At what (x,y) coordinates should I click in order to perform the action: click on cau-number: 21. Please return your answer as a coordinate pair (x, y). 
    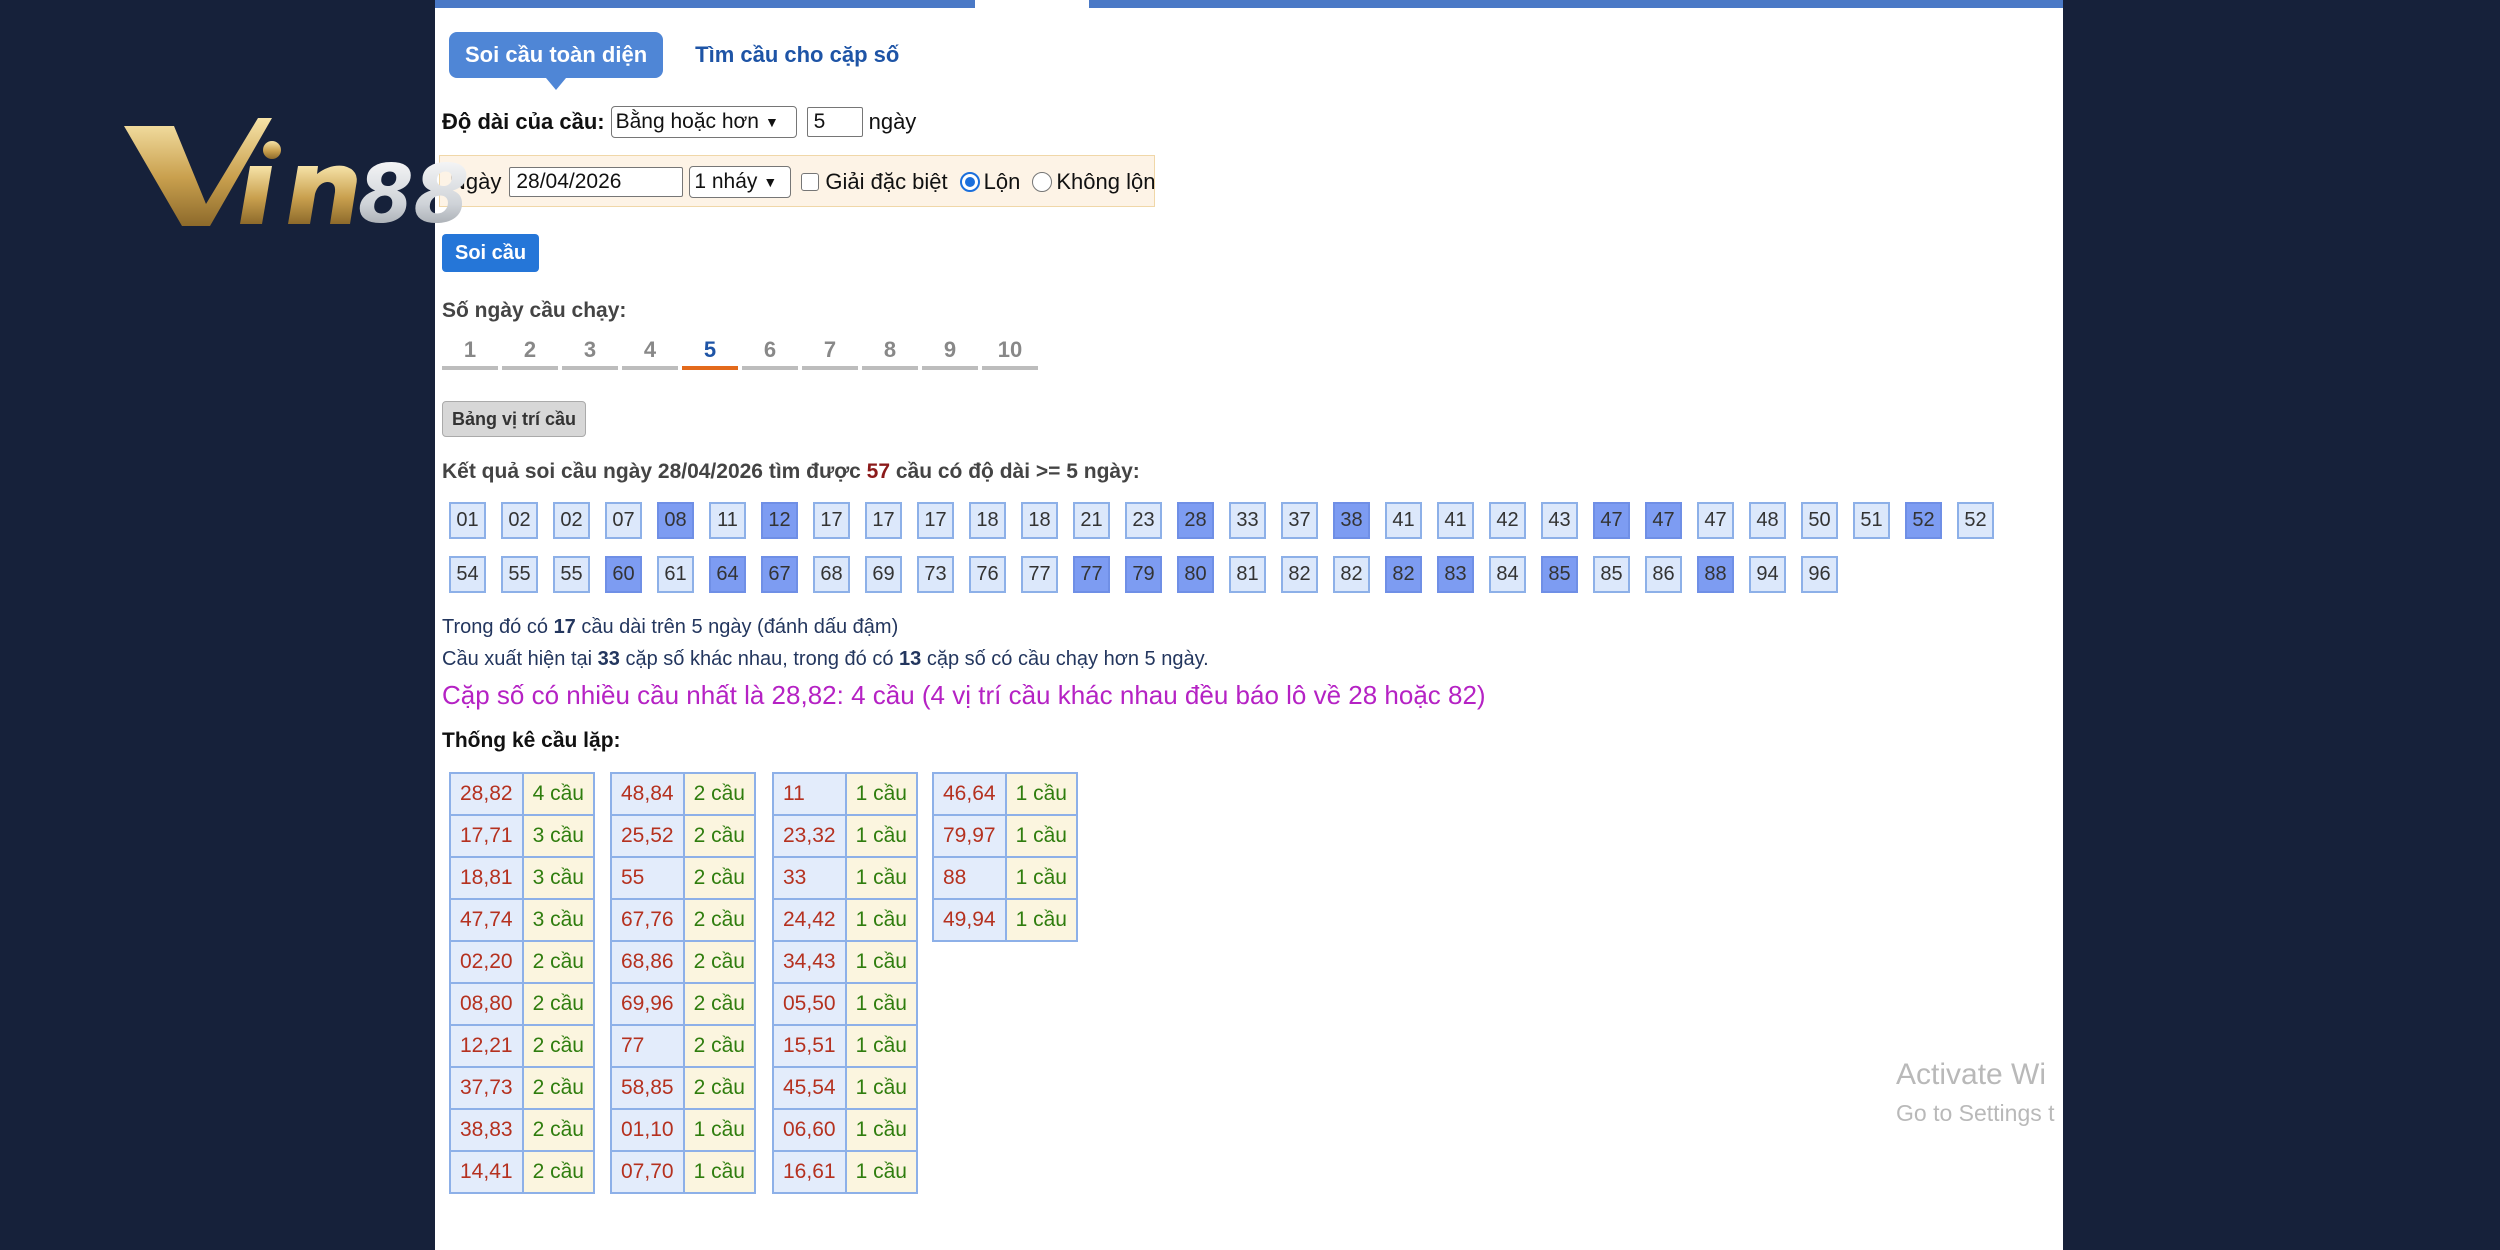
    Looking at the image, I should click on (1091, 520).